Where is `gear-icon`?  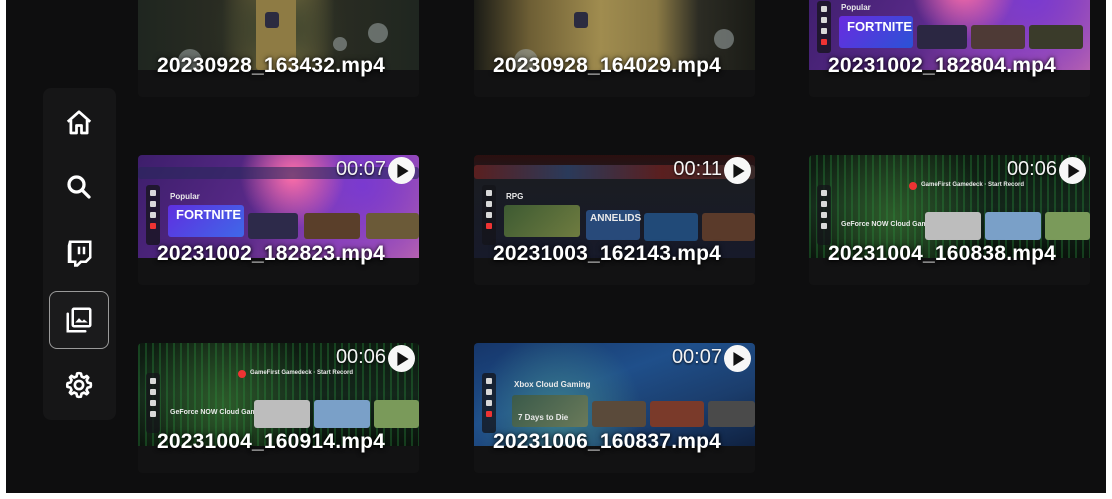 gear-icon is located at coordinates (79, 385).